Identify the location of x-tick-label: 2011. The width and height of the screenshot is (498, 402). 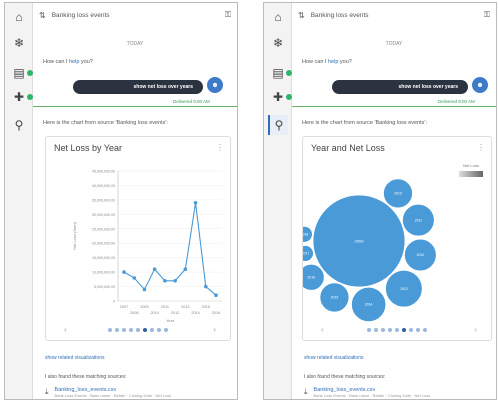
(165, 307).